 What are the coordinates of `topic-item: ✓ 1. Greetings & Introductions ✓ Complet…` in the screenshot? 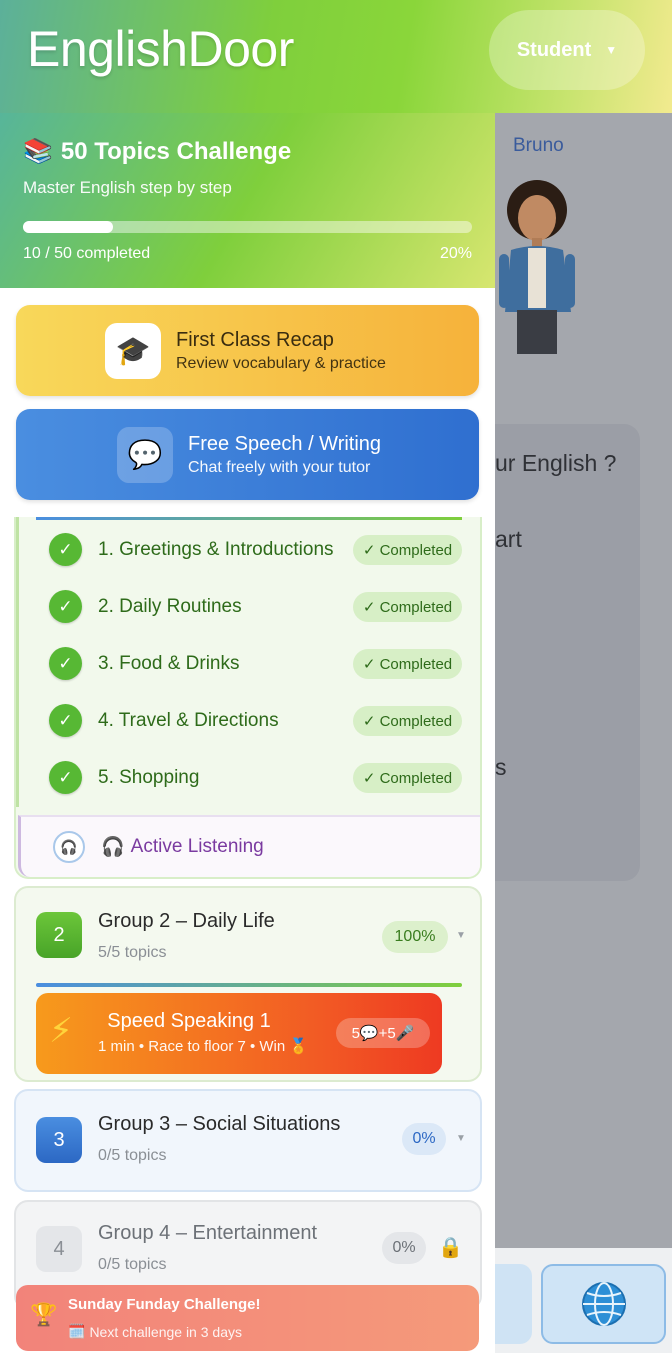 It's located at (248, 549).